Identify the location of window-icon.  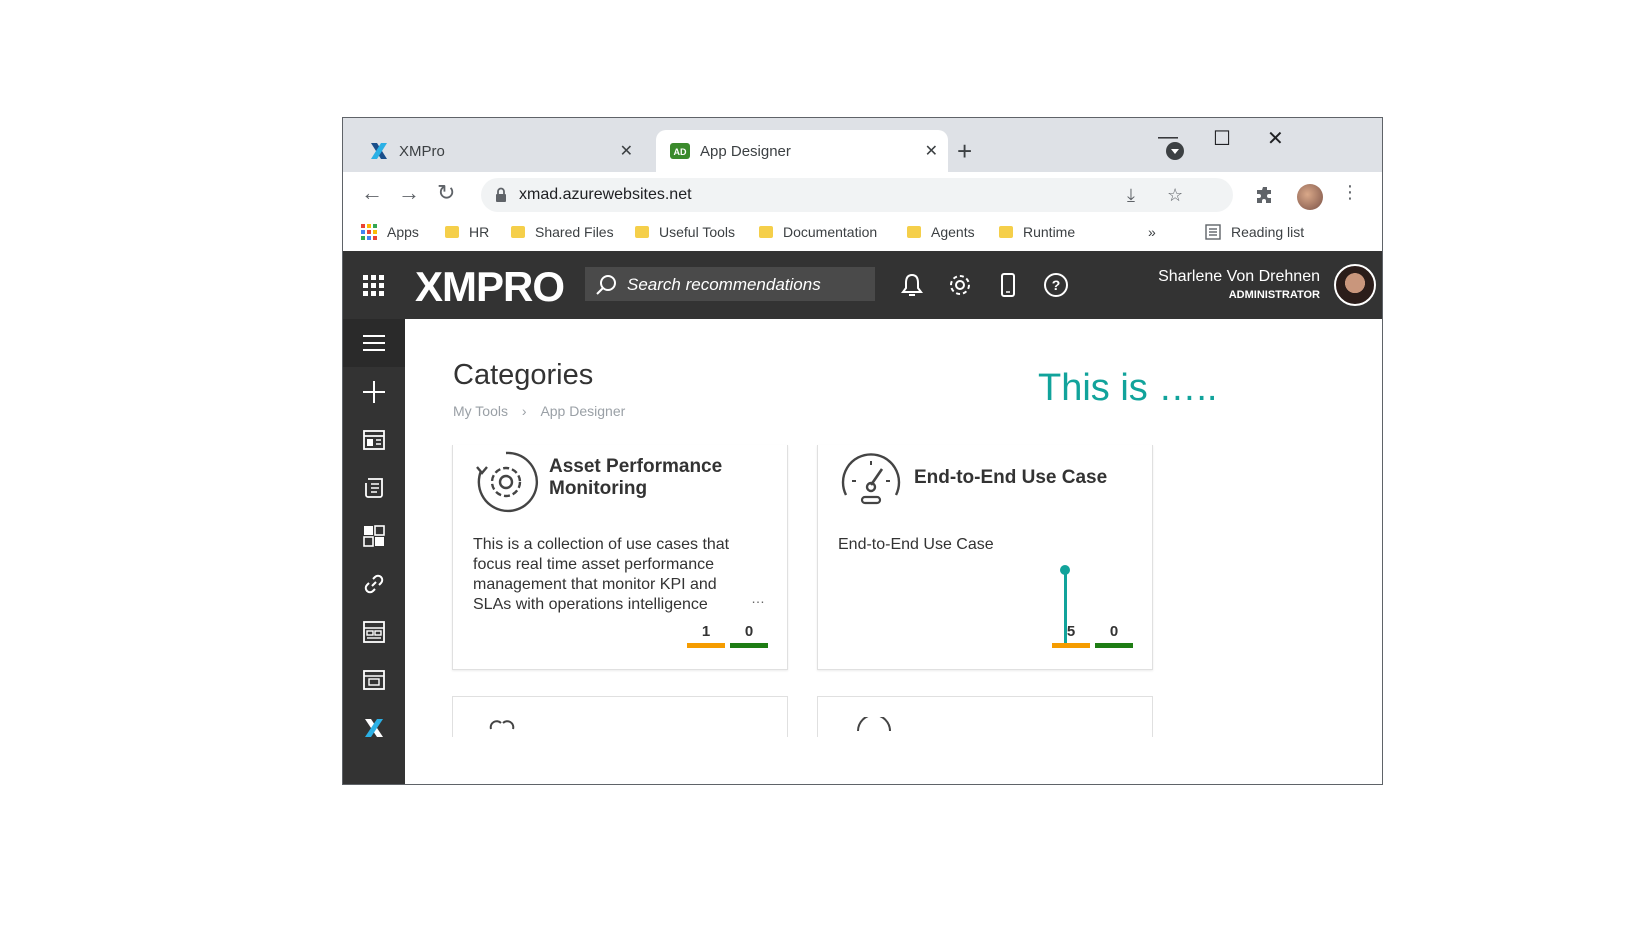
(374, 680).